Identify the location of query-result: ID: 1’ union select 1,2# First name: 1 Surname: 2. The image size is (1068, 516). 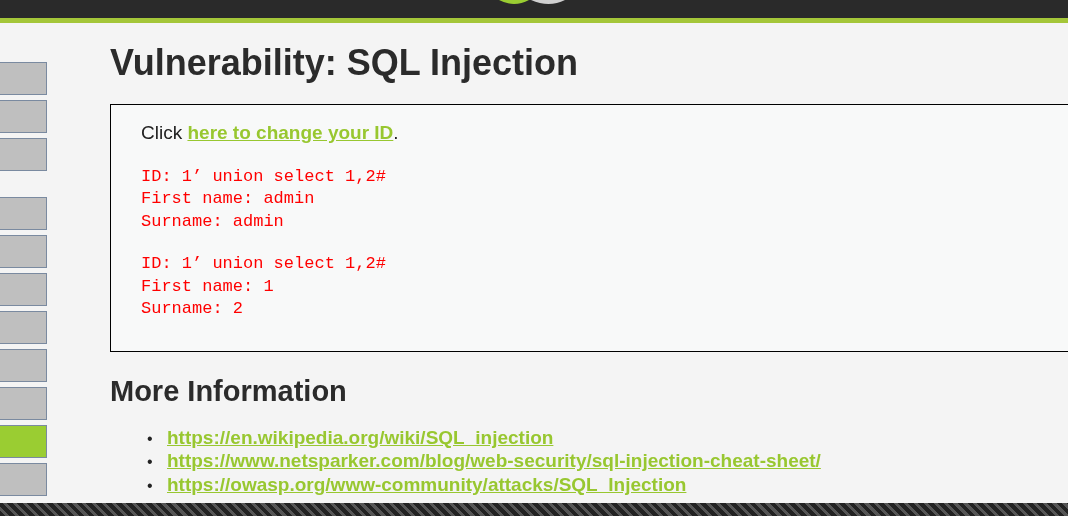
(264, 286).